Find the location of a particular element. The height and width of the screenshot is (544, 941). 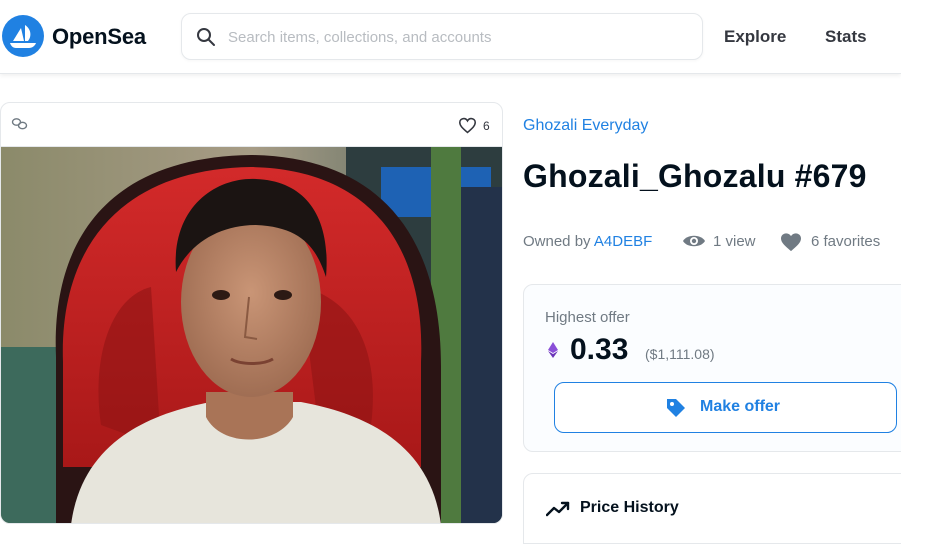

price-history-label: Price History is located at coordinates (629, 507).